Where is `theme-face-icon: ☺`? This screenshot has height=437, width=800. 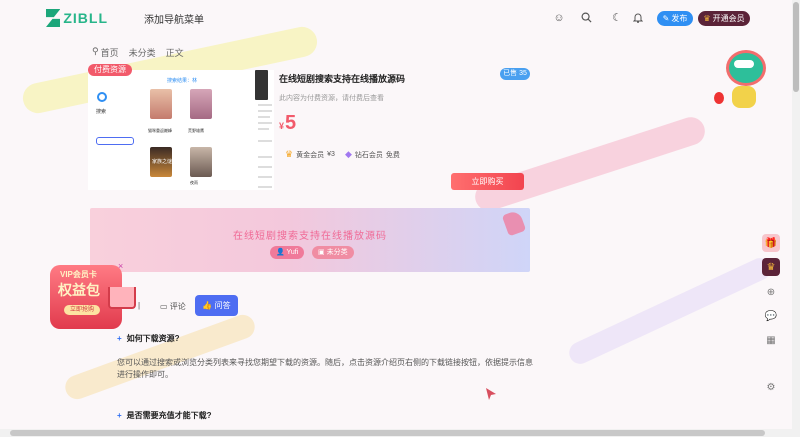
theme-face-icon: ☺ is located at coordinates (559, 18).